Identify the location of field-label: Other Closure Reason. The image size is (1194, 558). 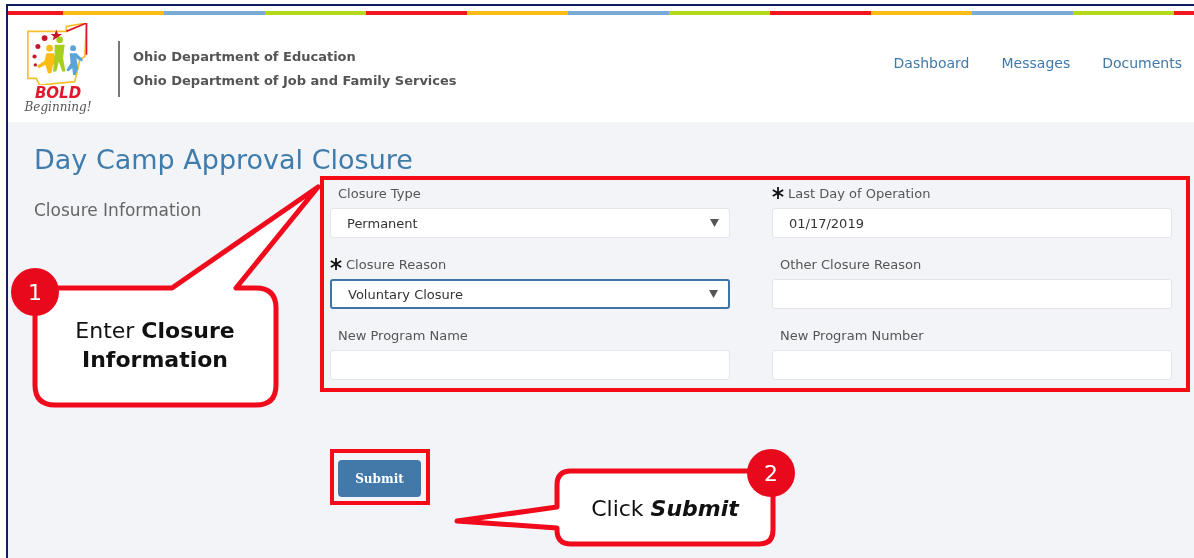
(851, 264).